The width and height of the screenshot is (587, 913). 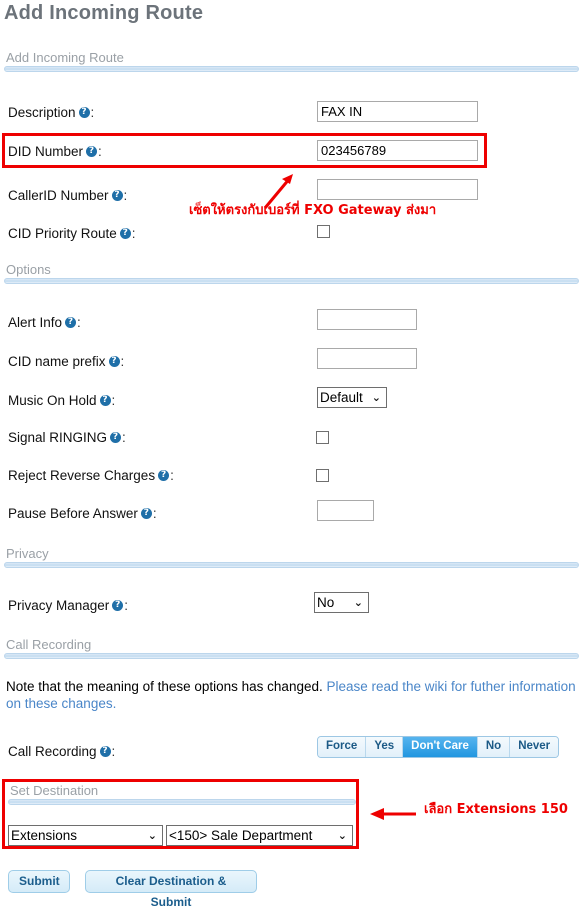 I want to click on annotation-arrow-left-icon, so click(x=393, y=814).